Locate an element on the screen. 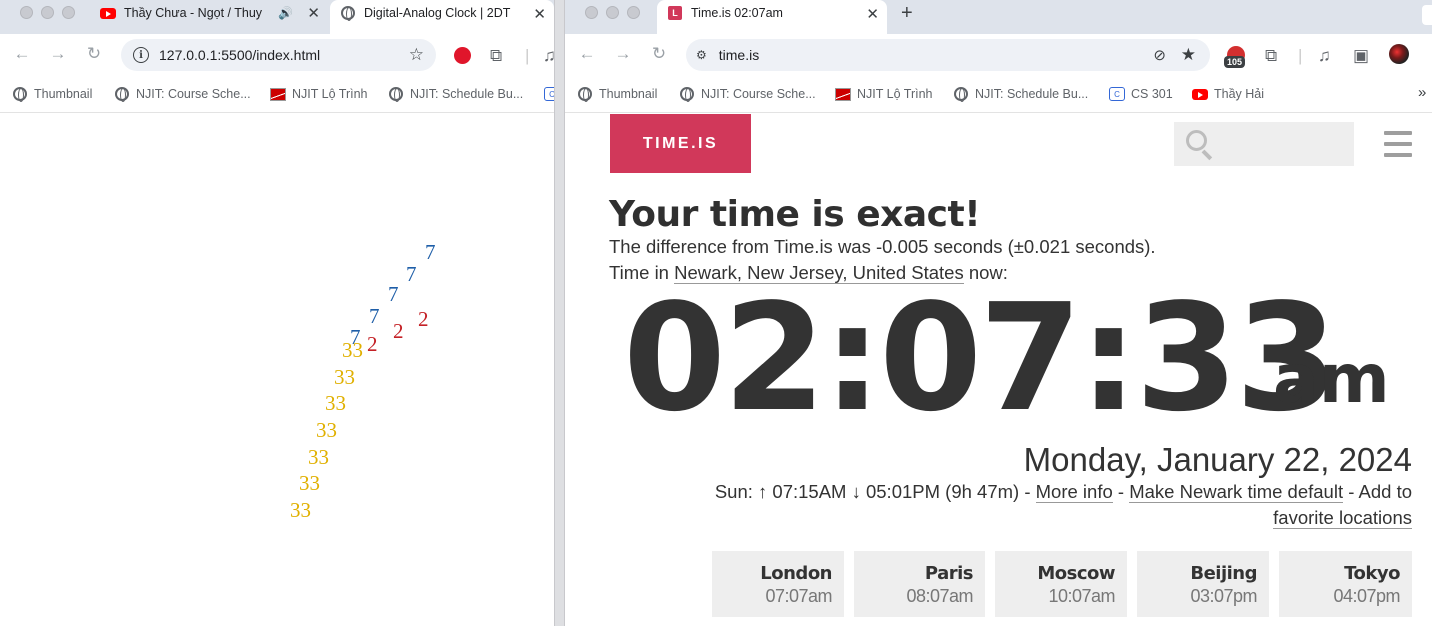 This screenshot has width=1432, height=626. bookmark-star-icon: ☆ is located at coordinates (416, 55).